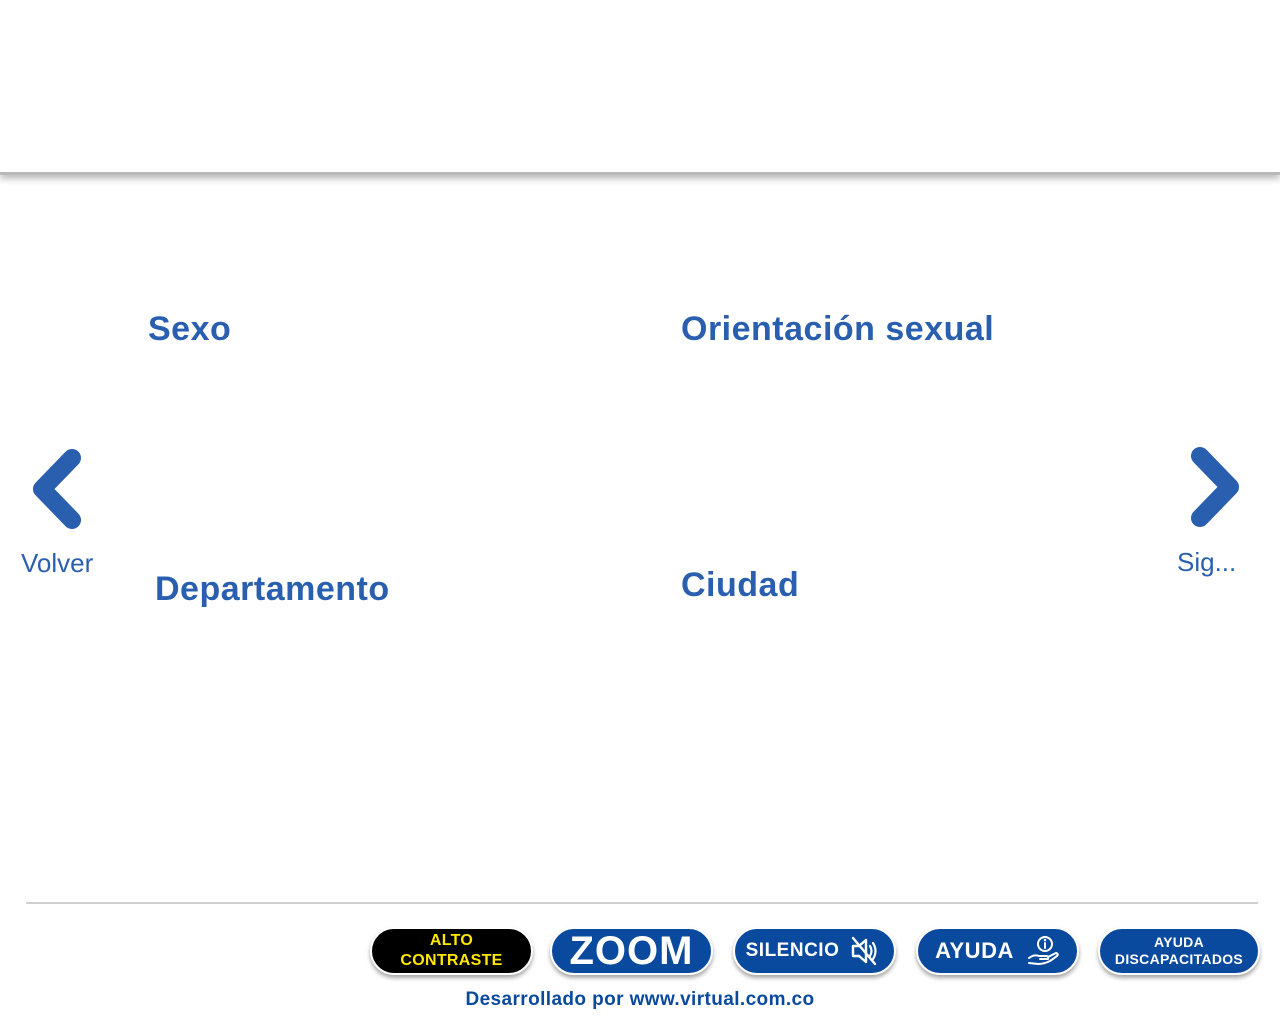  What do you see at coordinates (451, 960) in the screenshot?
I see `high-contrast-line2: CONTRASTE` at bounding box center [451, 960].